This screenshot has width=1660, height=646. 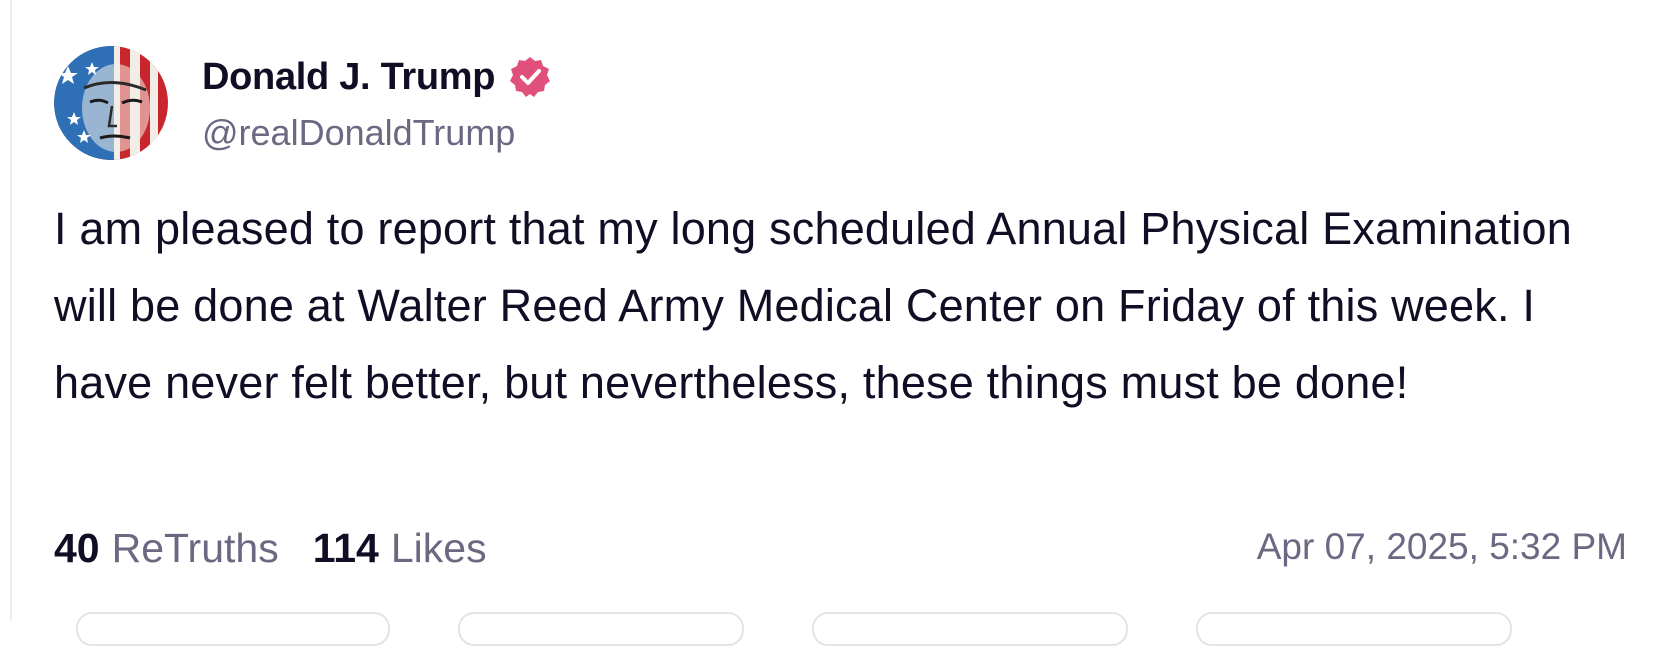 What do you see at coordinates (195, 547) in the screenshot?
I see `retruths-label: ReTruths` at bounding box center [195, 547].